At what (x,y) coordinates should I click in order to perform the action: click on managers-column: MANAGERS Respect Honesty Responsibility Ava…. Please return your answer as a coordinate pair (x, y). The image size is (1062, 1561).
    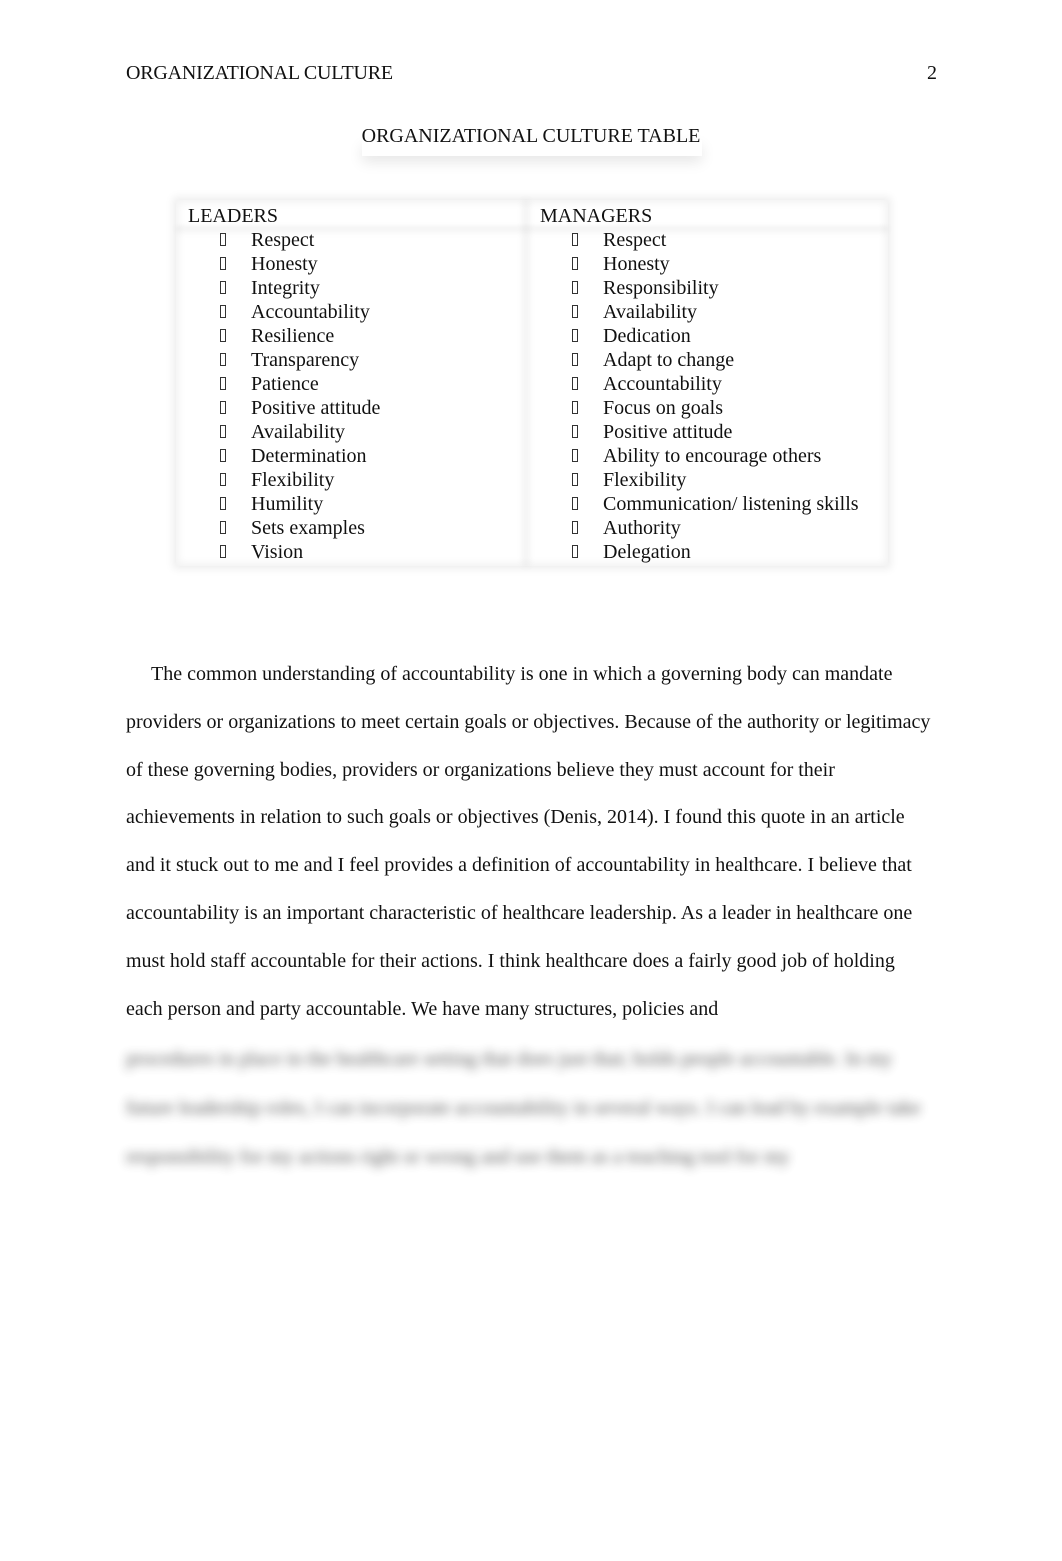
    Looking at the image, I should click on (699, 384).